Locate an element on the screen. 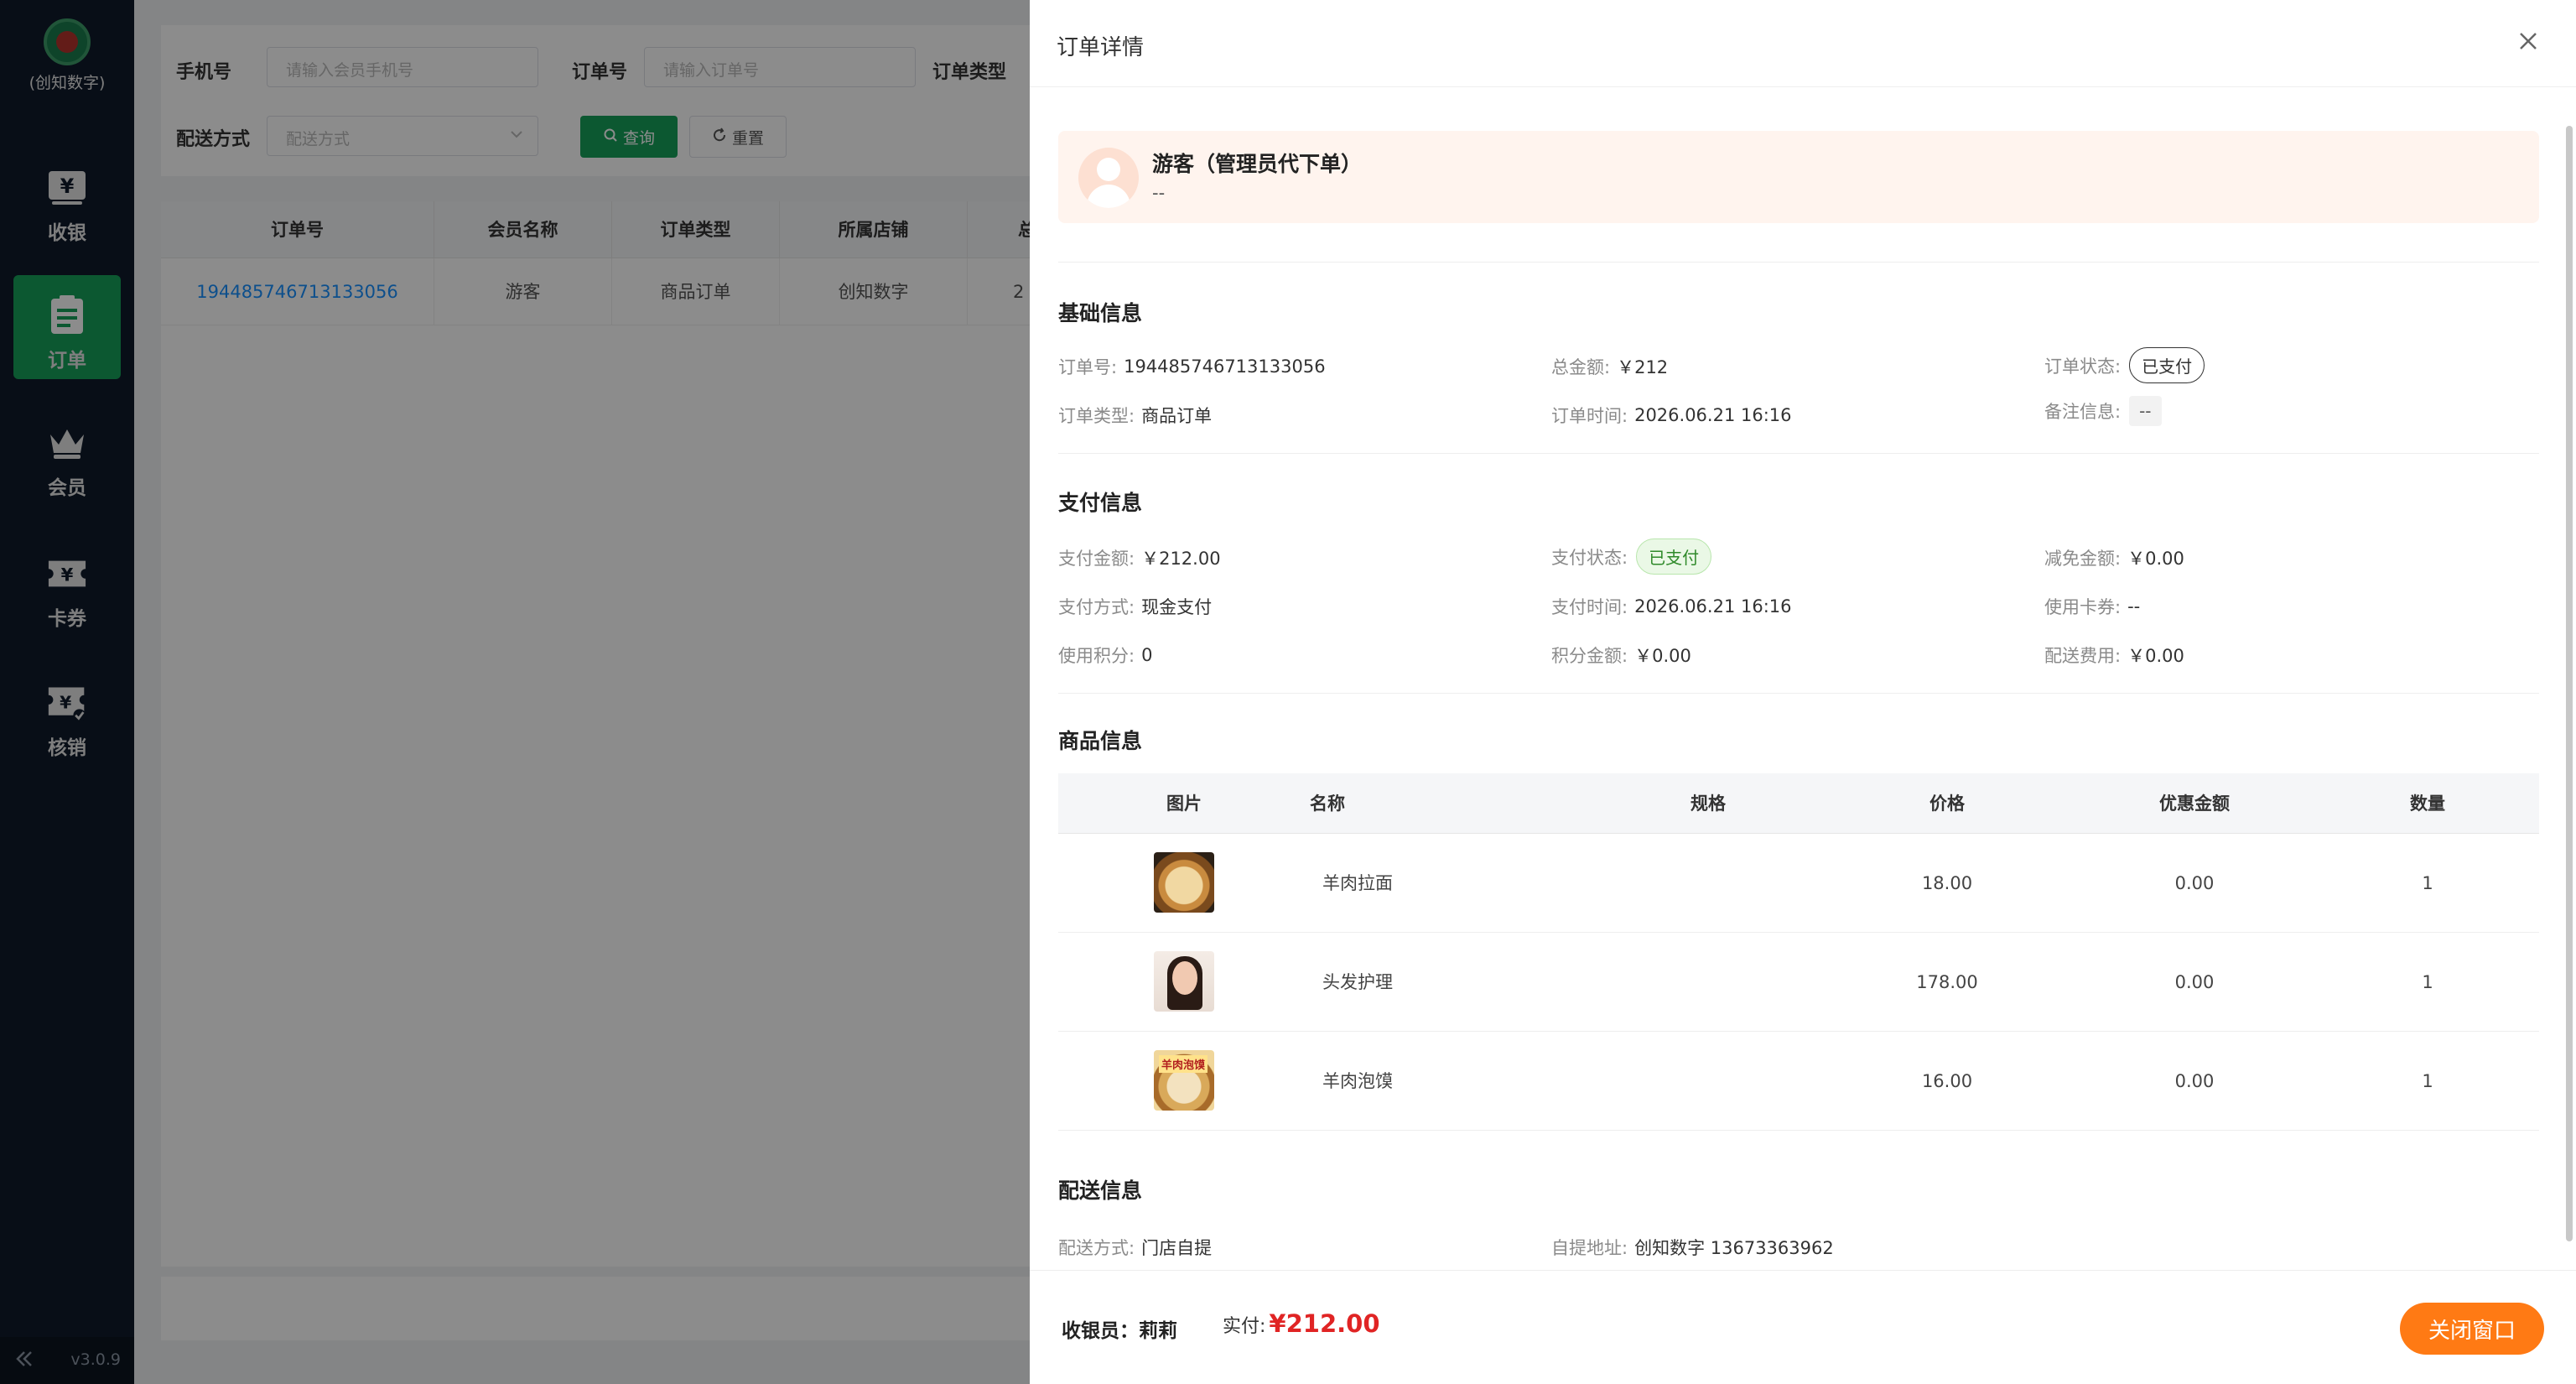 This screenshot has height=1384, width=2576. avatar is located at coordinates (1108, 178).